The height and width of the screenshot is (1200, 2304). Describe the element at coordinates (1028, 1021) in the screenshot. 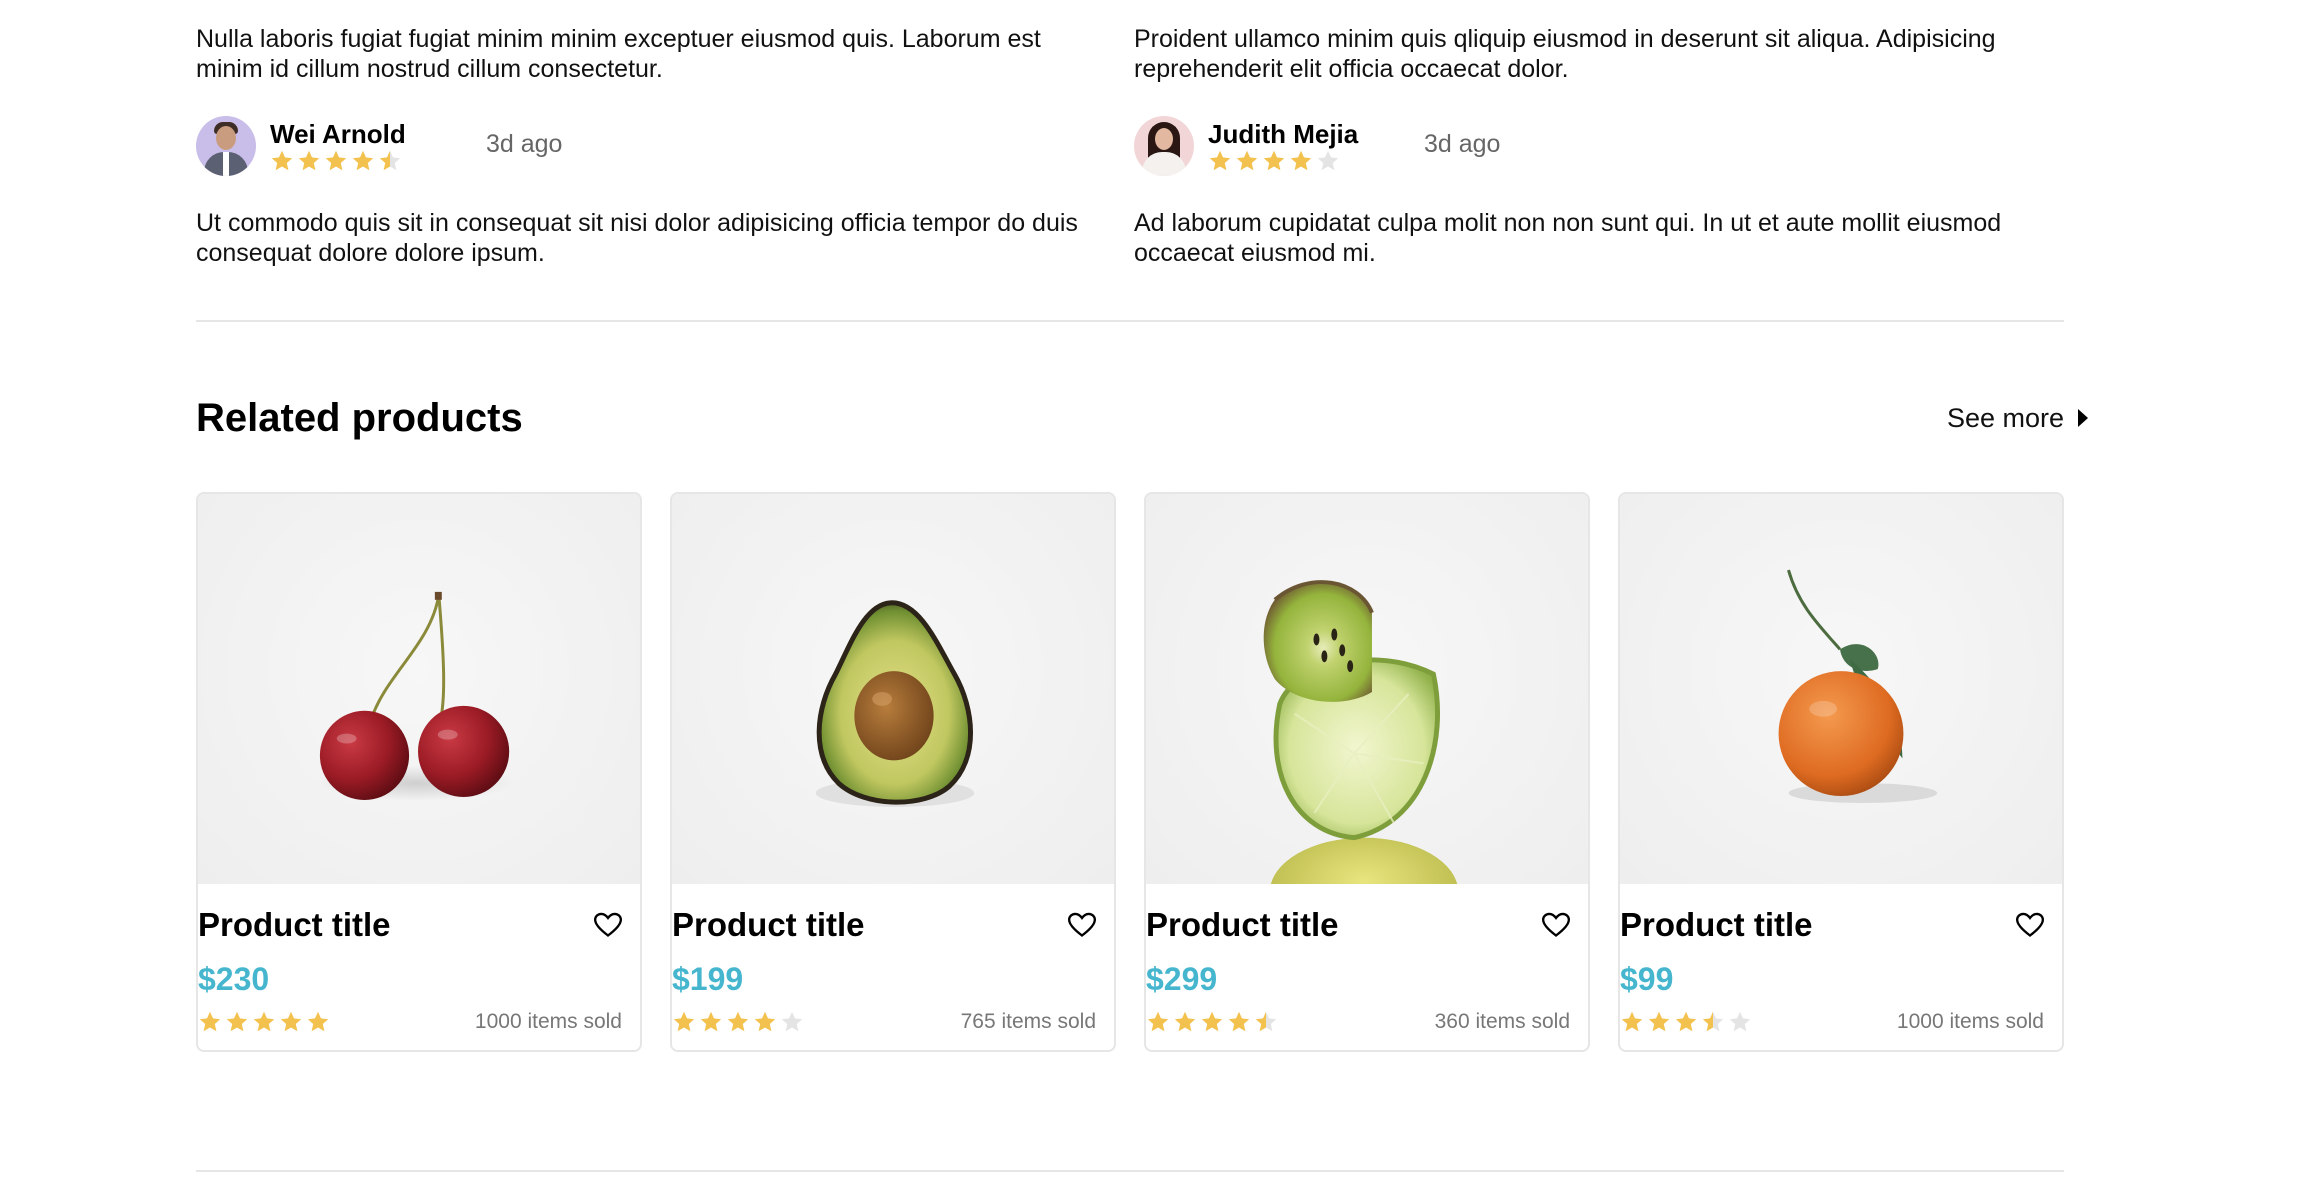

I see `items-sold: 765 items sold` at that location.